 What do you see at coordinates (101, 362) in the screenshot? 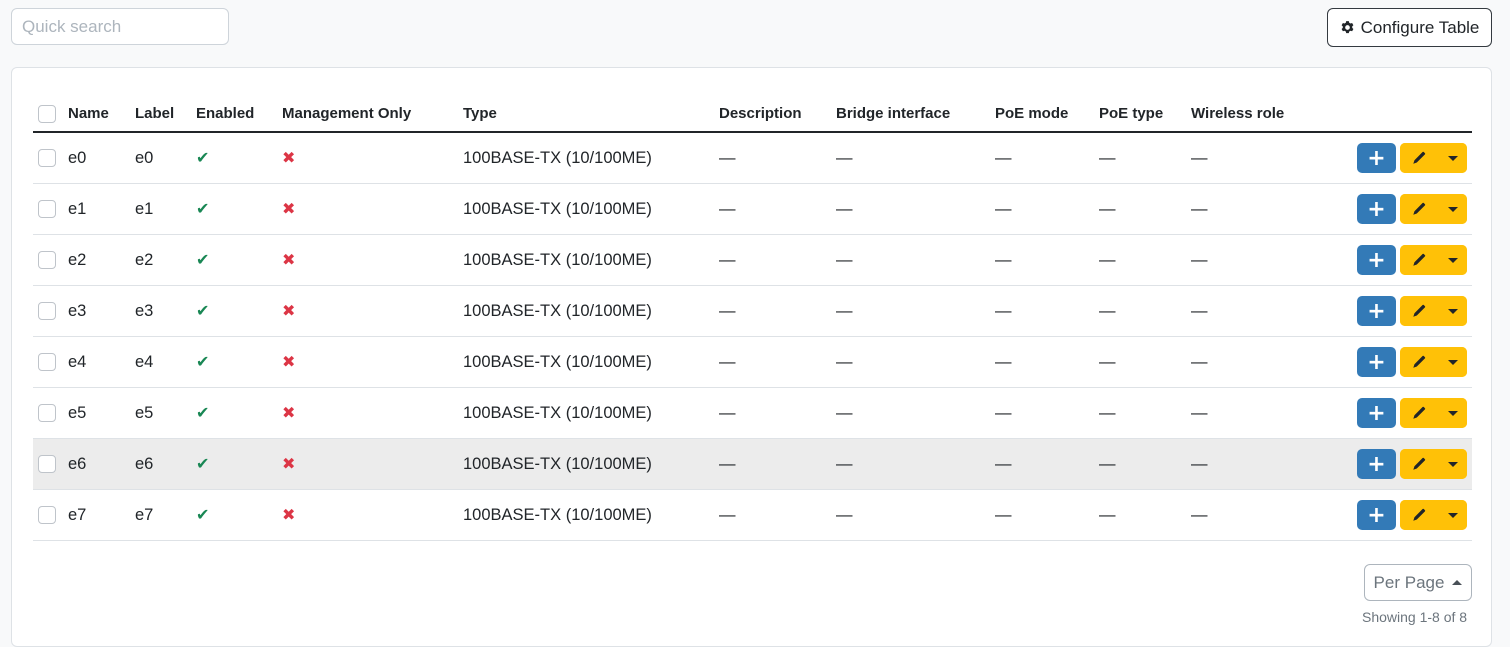
I see `interface-name-link: e4` at bounding box center [101, 362].